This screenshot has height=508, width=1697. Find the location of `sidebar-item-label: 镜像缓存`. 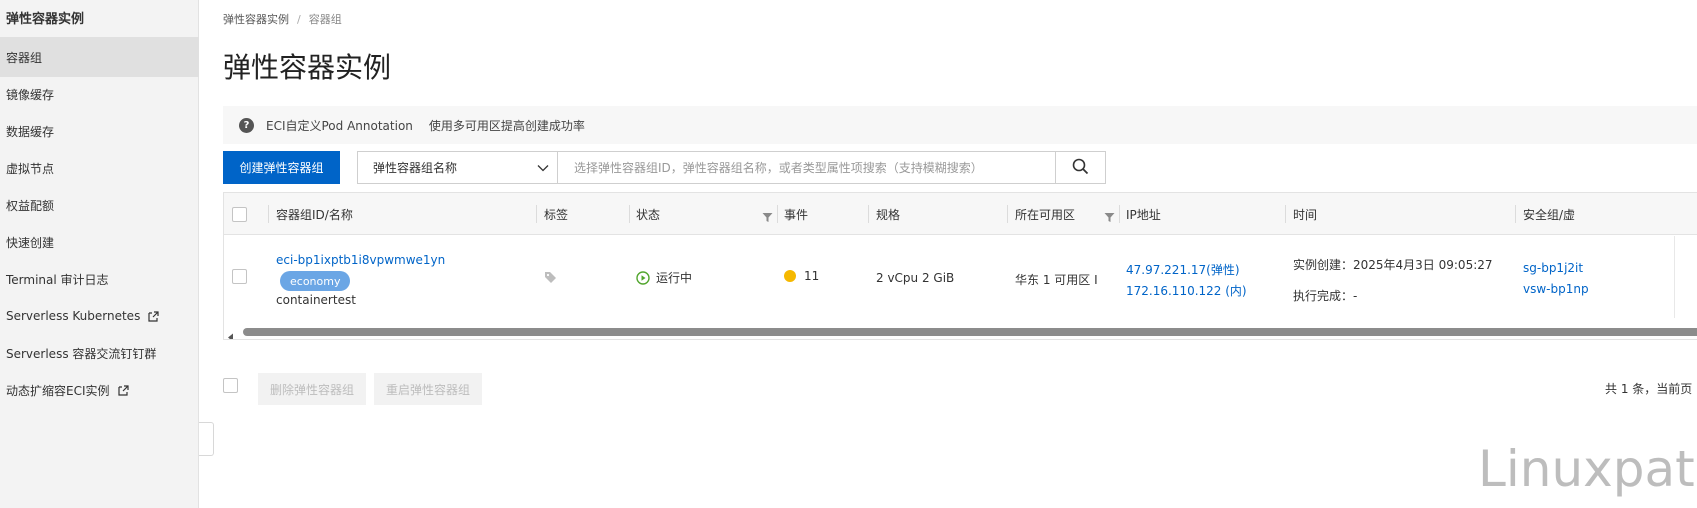

sidebar-item-label: 镜像缓存 is located at coordinates (30, 94).